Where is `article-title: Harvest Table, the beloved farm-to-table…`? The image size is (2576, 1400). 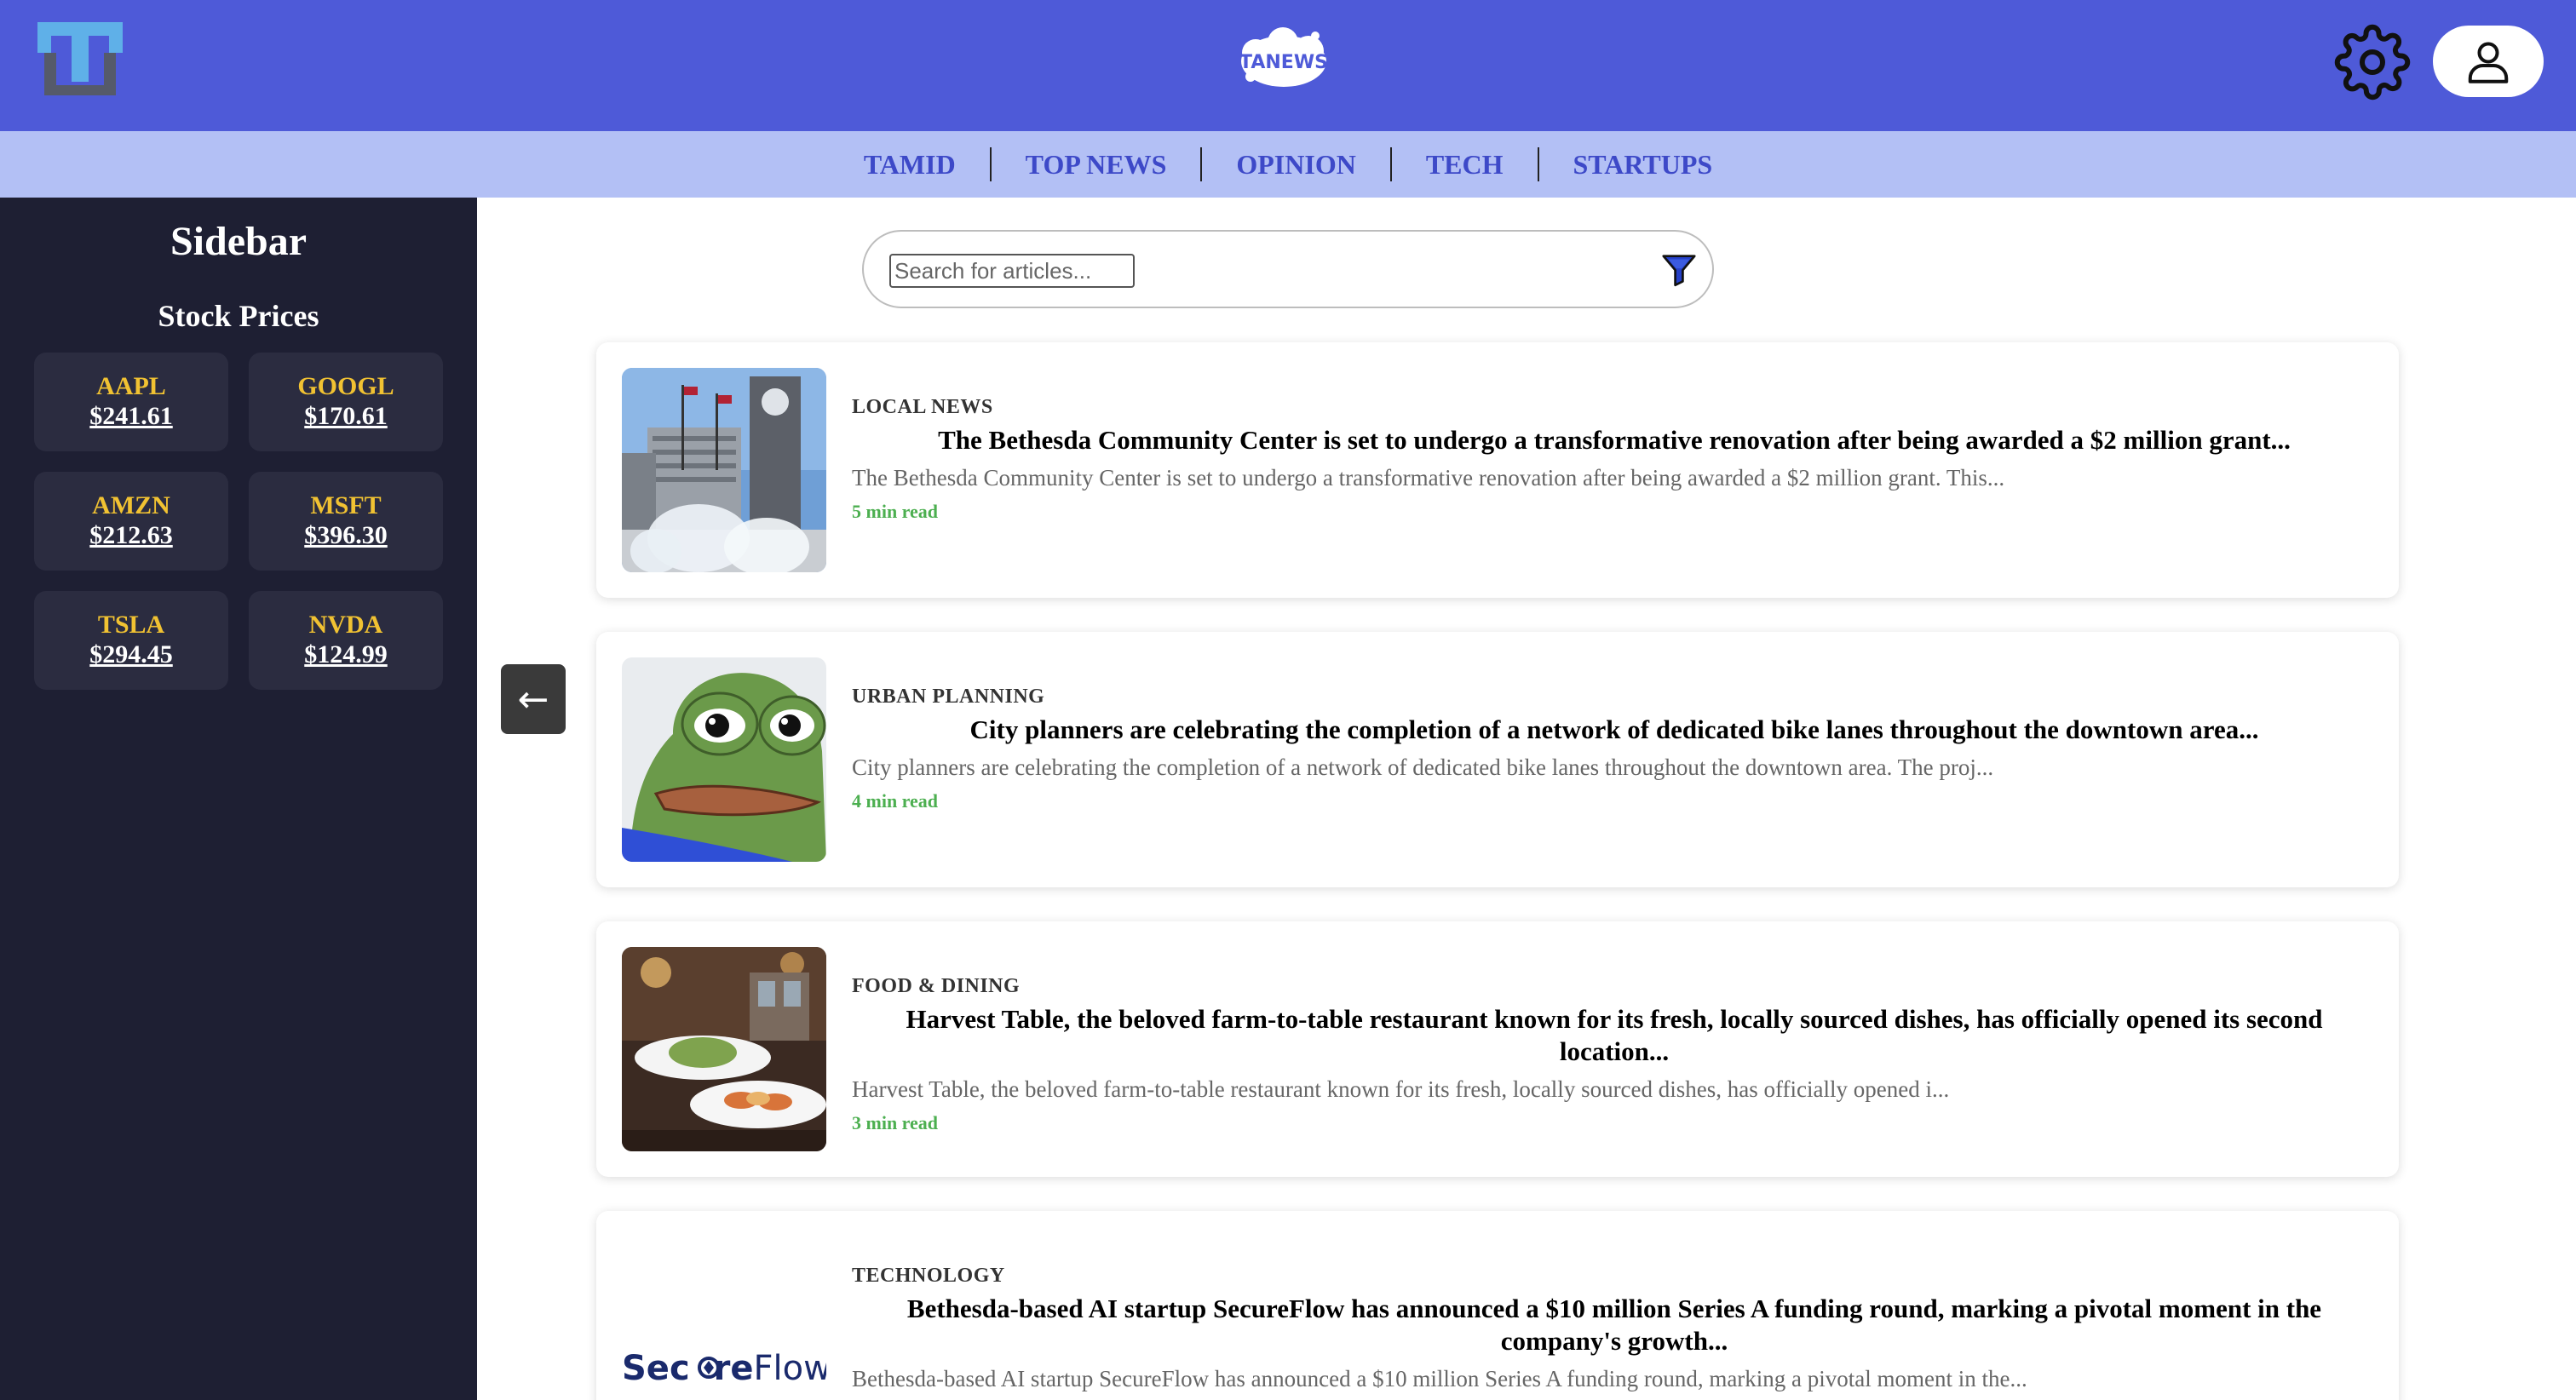 article-title: Harvest Table, the beloved farm-to-table… is located at coordinates (1614, 1035).